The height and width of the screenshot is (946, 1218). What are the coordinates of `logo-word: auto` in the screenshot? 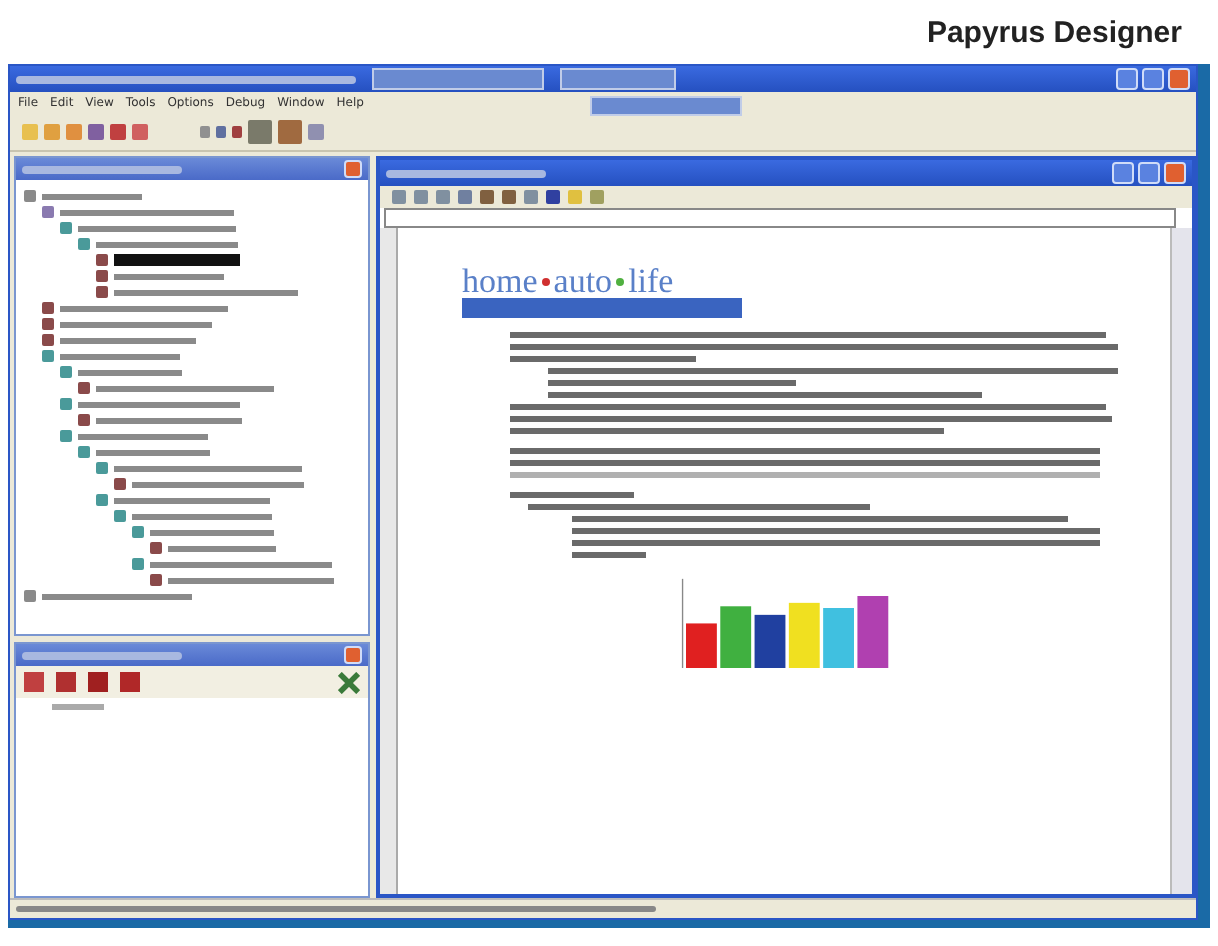 It's located at (583, 281).